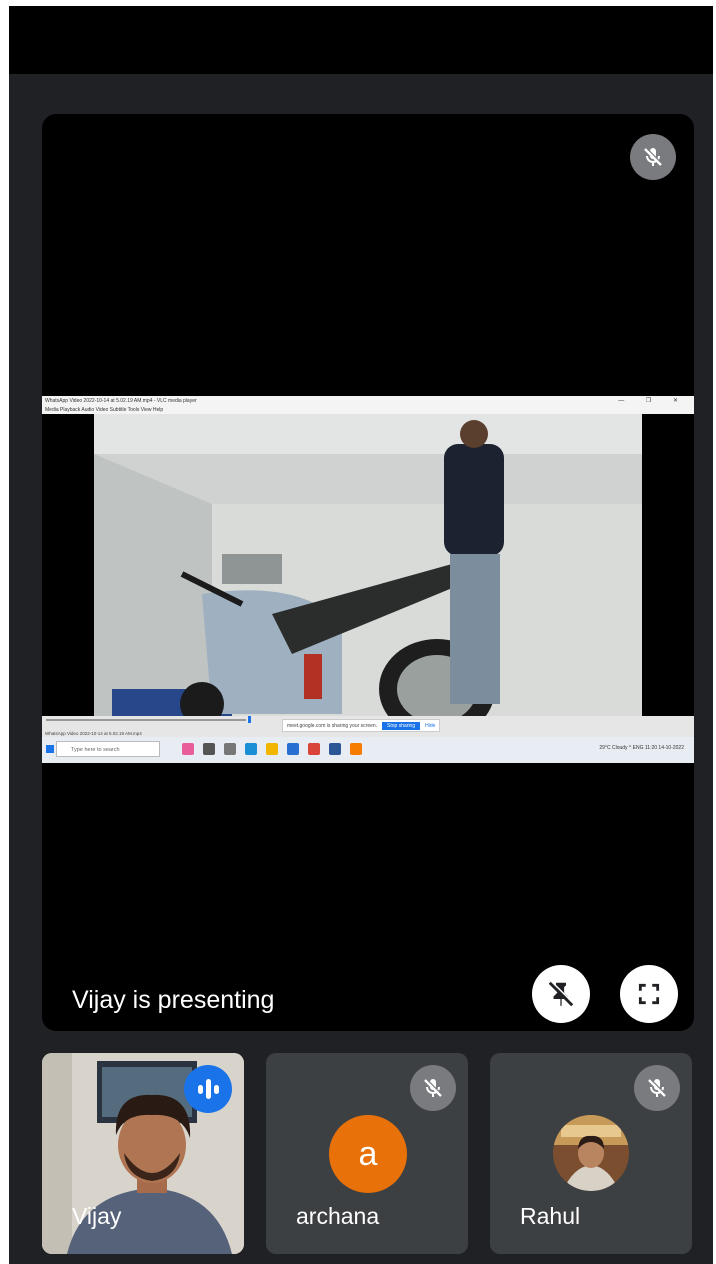 The height and width of the screenshot is (1264, 716). Describe the element at coordinates (641, 748) in the screenshot. I see `system-tray: 29°C Cloudy ^ ENG 11:20 14-10-2022` at that location.